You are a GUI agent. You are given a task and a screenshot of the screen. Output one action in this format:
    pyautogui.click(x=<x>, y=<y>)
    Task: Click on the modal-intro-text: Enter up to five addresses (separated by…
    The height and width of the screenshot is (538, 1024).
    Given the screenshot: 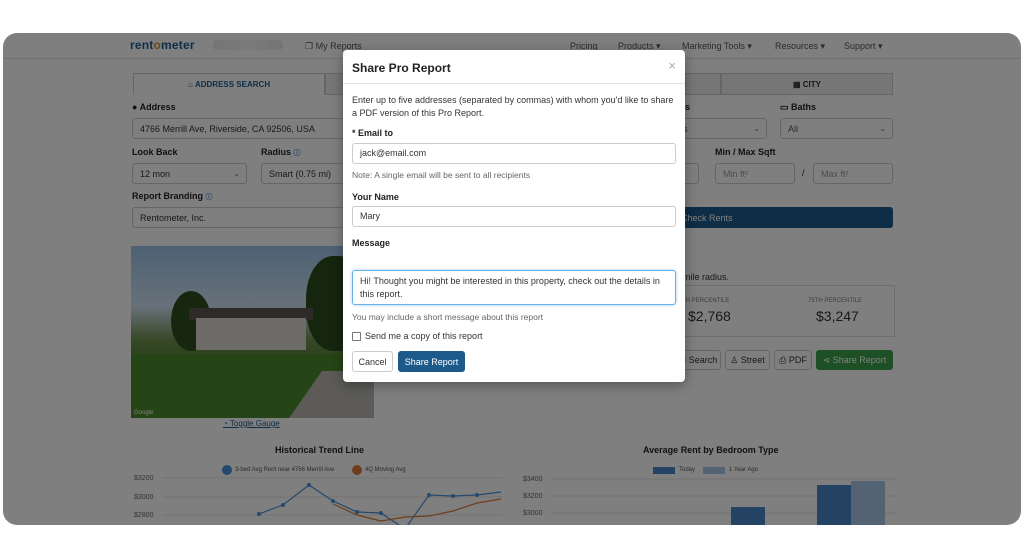 What is the action you would take?
    pyautogui.click(x=513, y=106)
    